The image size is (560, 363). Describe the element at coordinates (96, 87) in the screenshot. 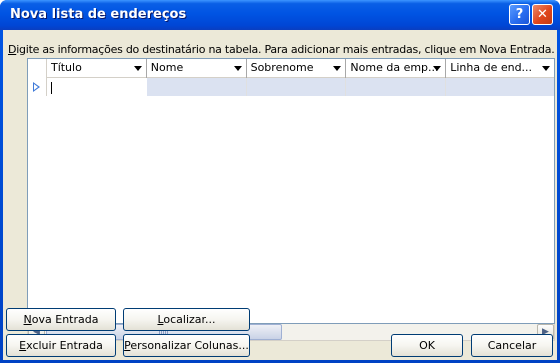

I see `cell-titulo` at that location.